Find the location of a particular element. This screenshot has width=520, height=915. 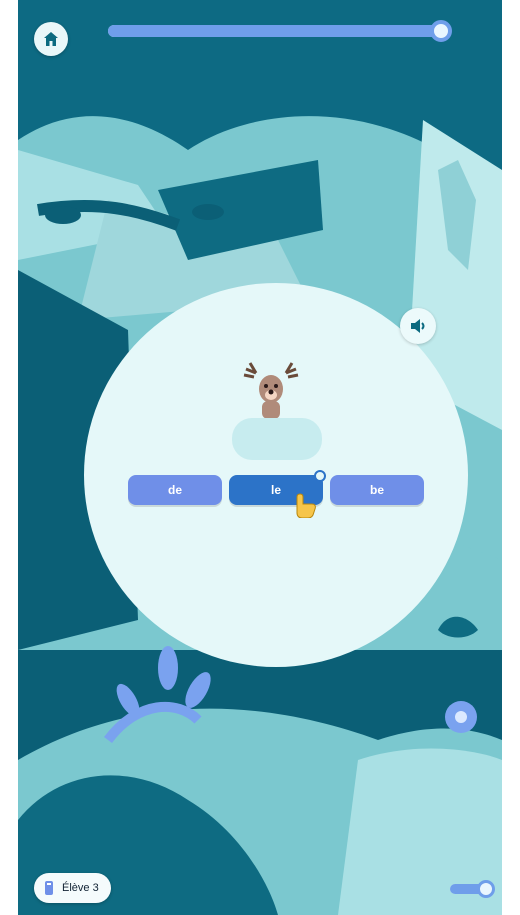

answer-slot is located at coordinates (277, 439).